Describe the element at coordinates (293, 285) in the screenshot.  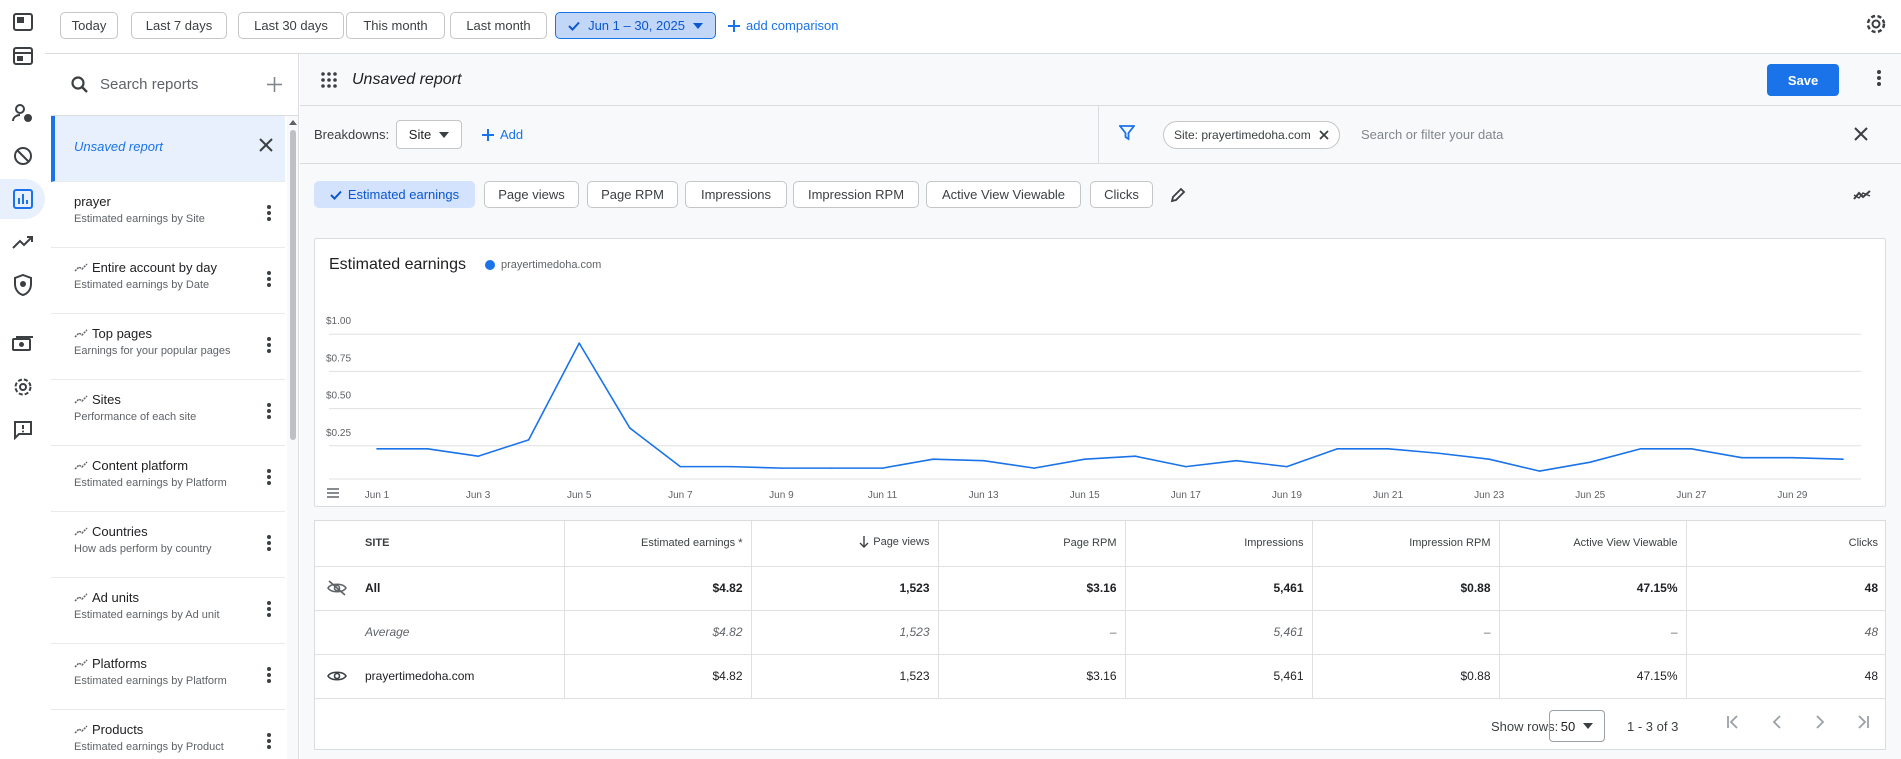
I see `scrollbar-thumb` at that location.